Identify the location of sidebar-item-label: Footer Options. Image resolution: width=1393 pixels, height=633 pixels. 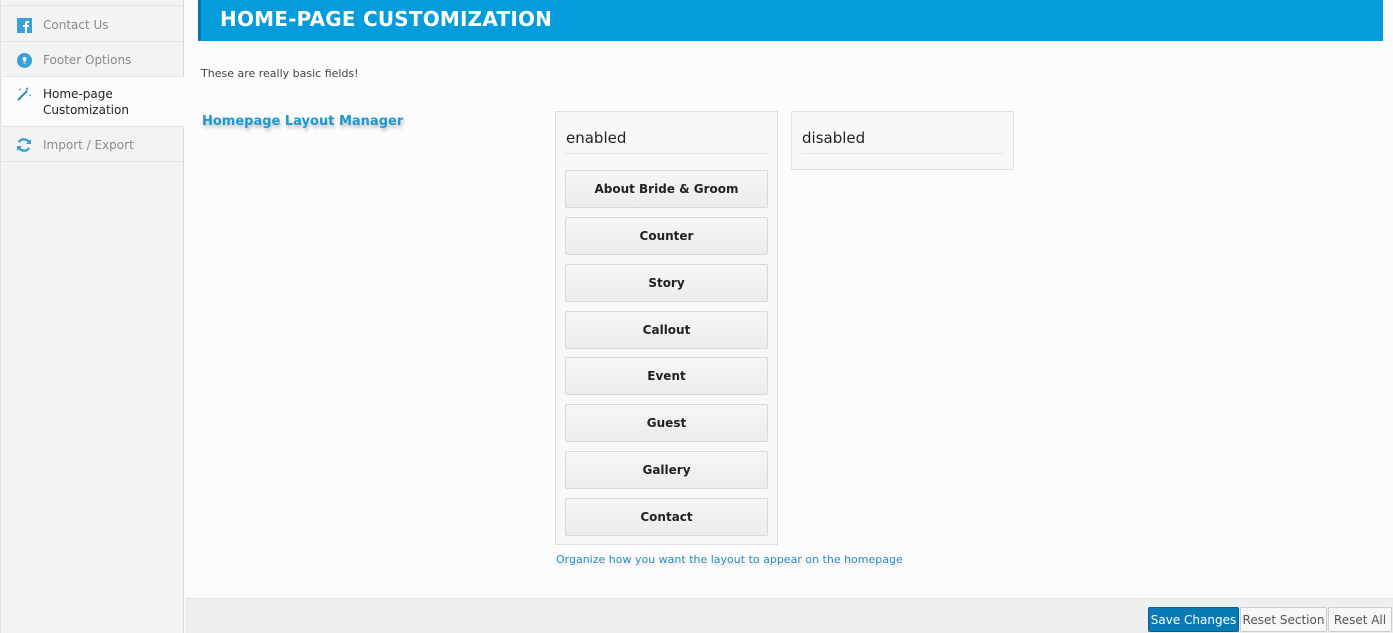
(87, 60).